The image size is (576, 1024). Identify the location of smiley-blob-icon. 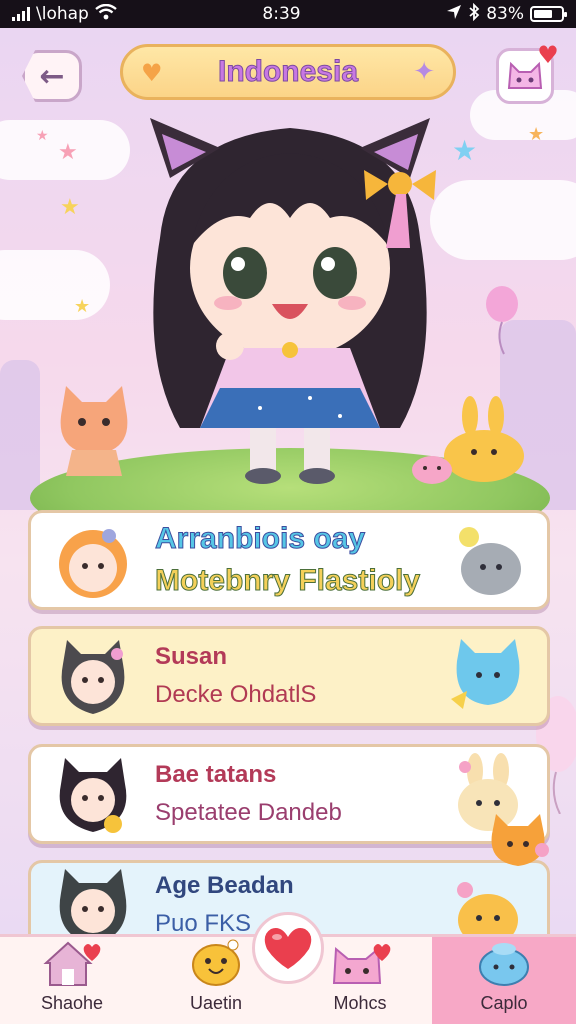
(216, 963).